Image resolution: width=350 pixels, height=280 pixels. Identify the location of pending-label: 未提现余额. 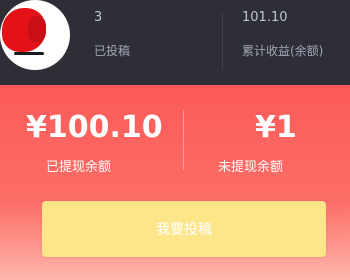
(251, 167).